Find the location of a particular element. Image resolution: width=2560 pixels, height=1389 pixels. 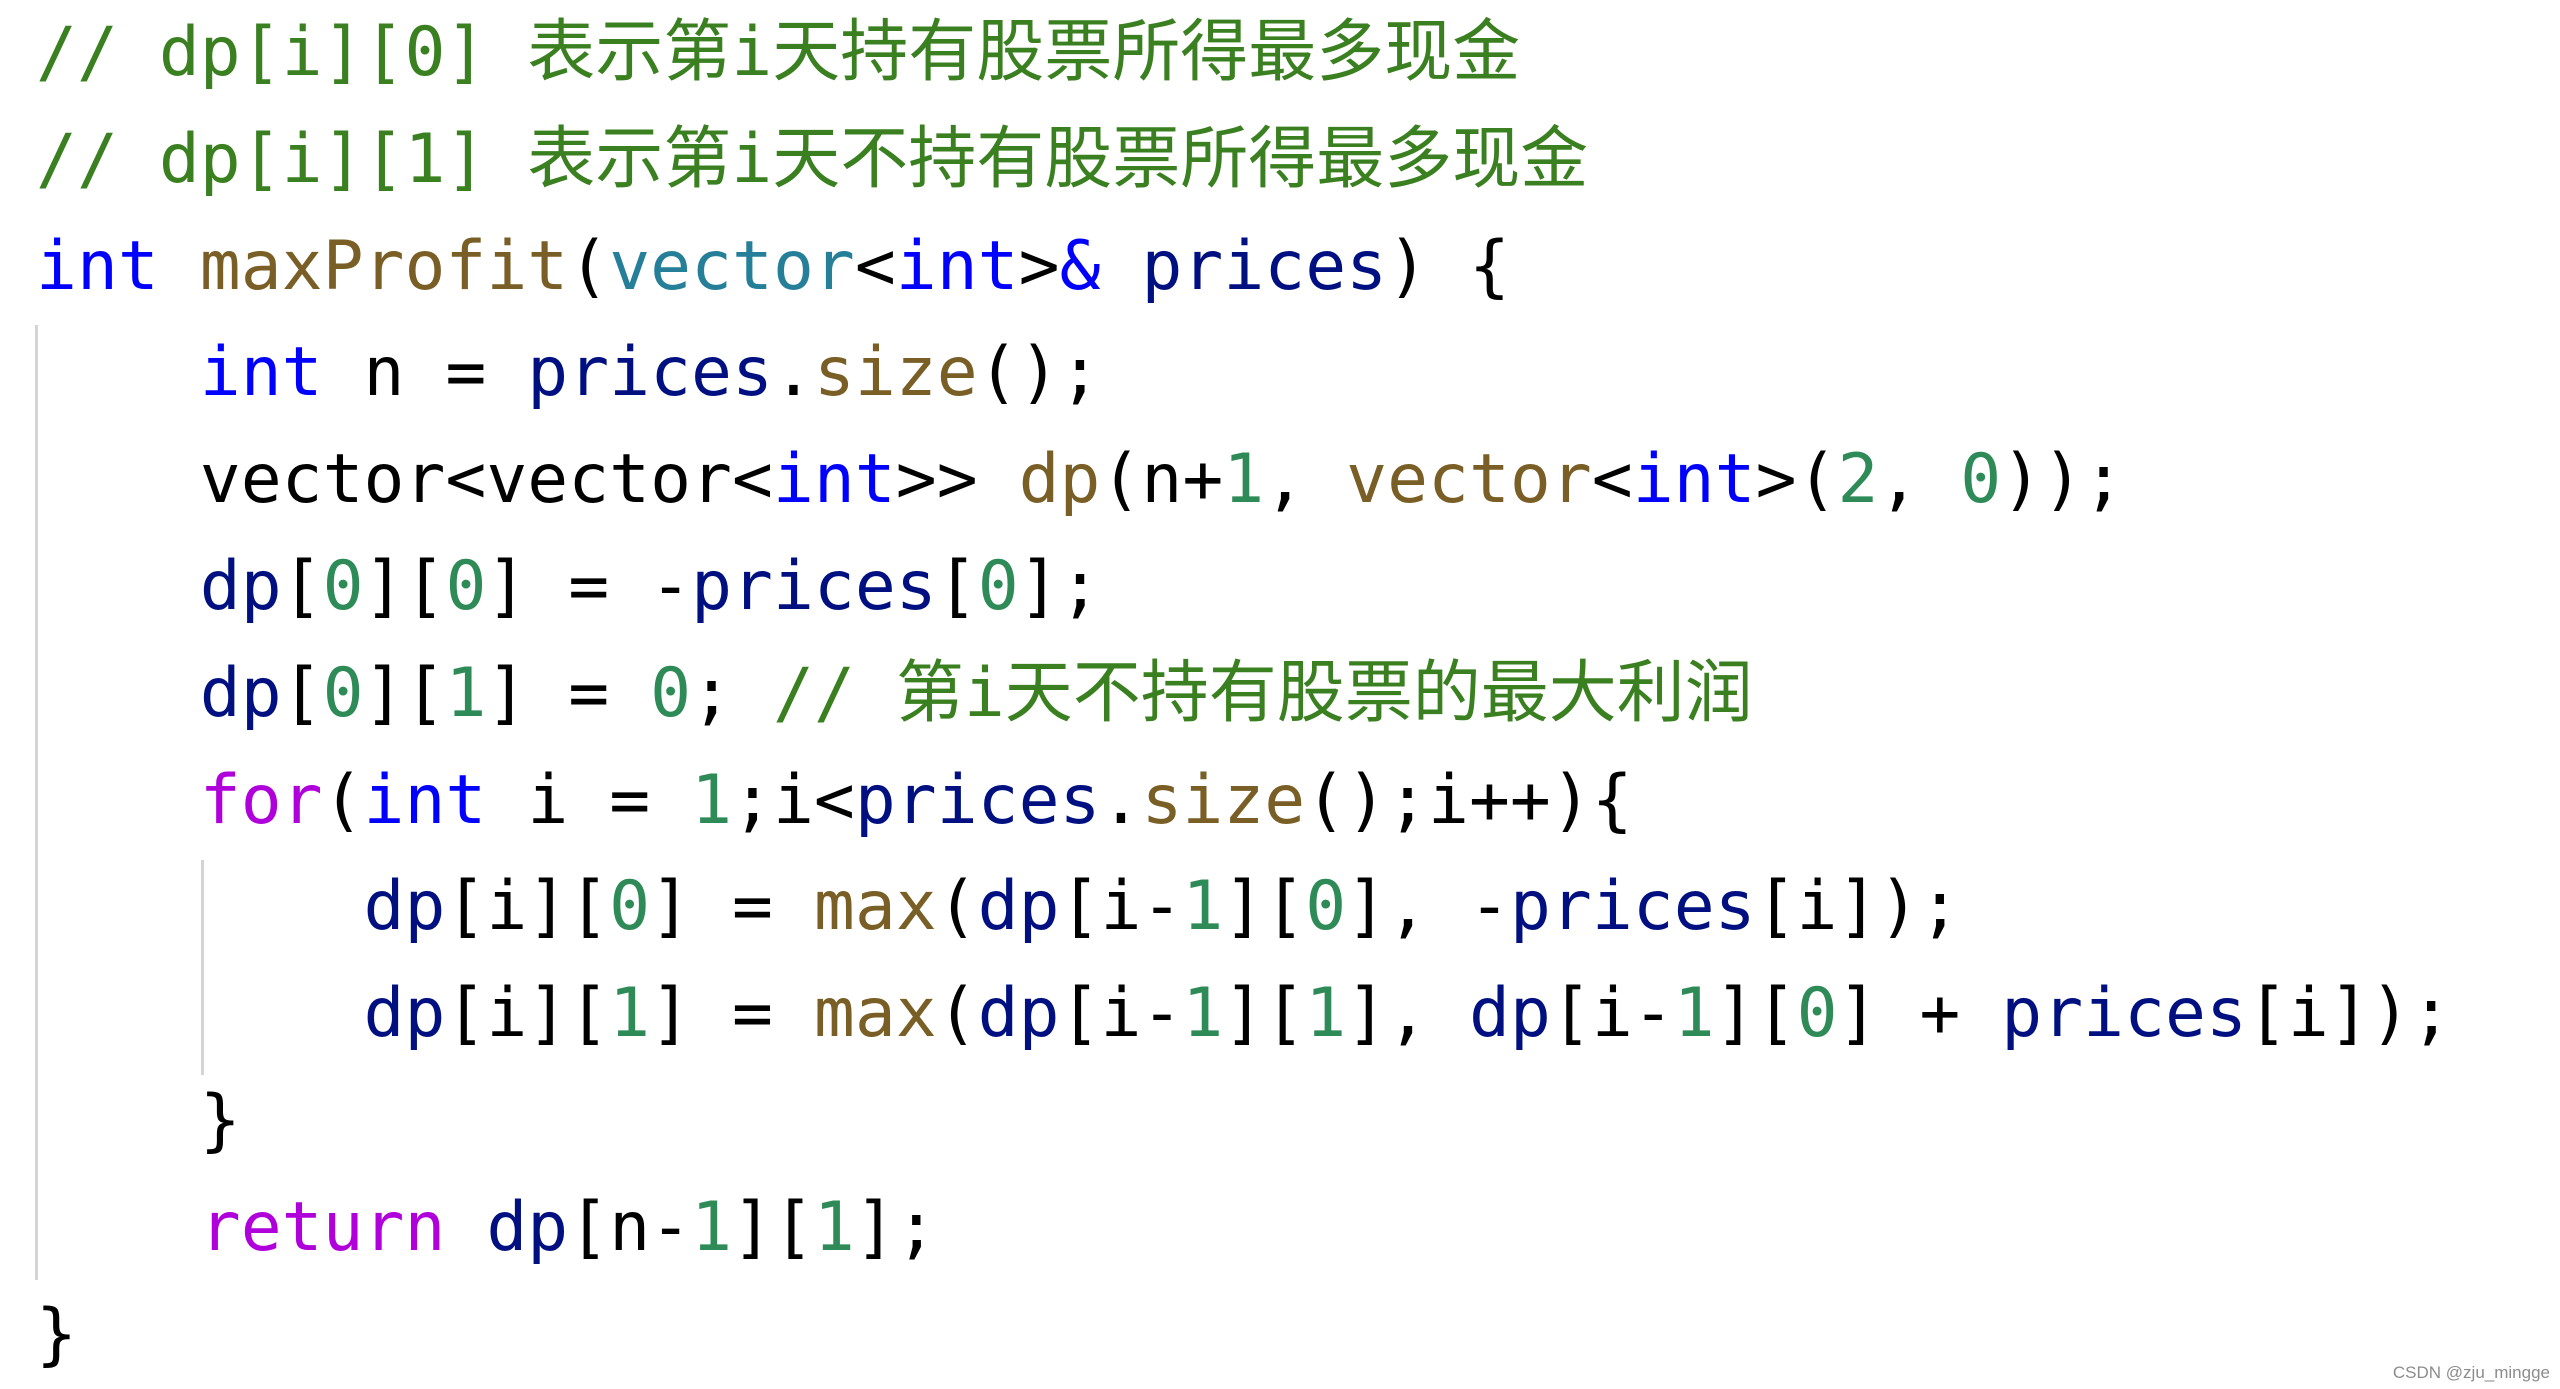

code-text: )); is located at coordinates (2063, 480).